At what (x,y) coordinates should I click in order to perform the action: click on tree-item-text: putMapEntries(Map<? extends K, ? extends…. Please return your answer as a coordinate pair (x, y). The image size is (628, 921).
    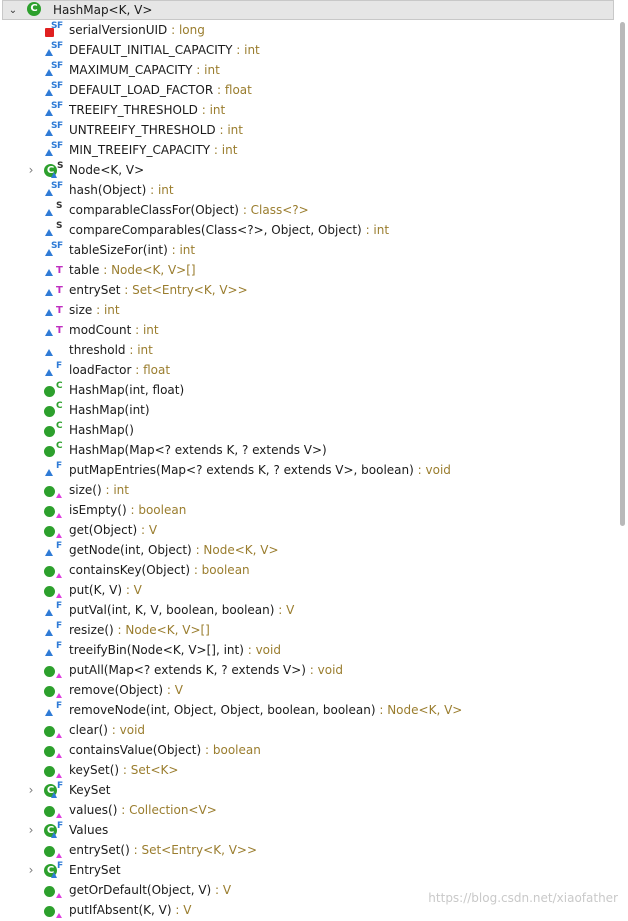
    Looking at the image, I should click on (260, 470).